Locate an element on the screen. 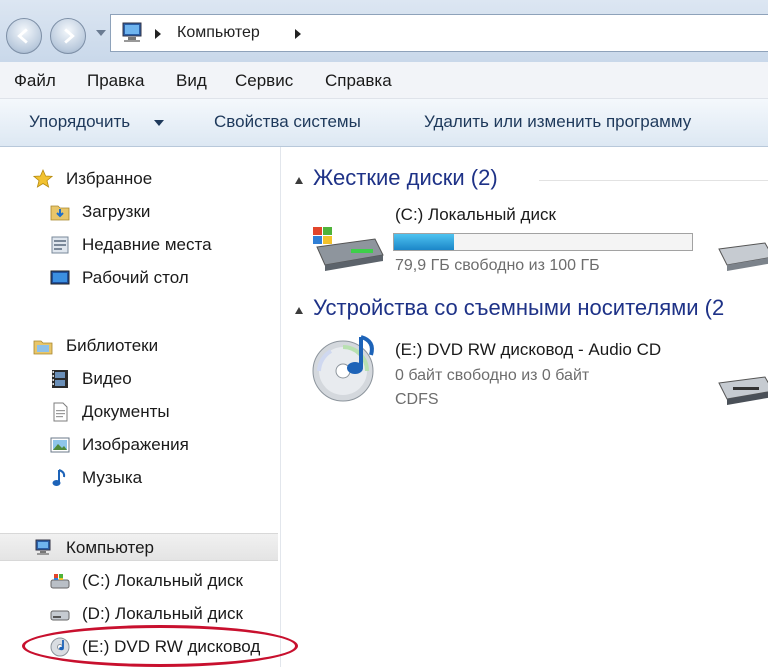 This screenshot has height=667, width=768. section-removable: Устройства со съемными носителями (2 is located at coordinates (530, 310).